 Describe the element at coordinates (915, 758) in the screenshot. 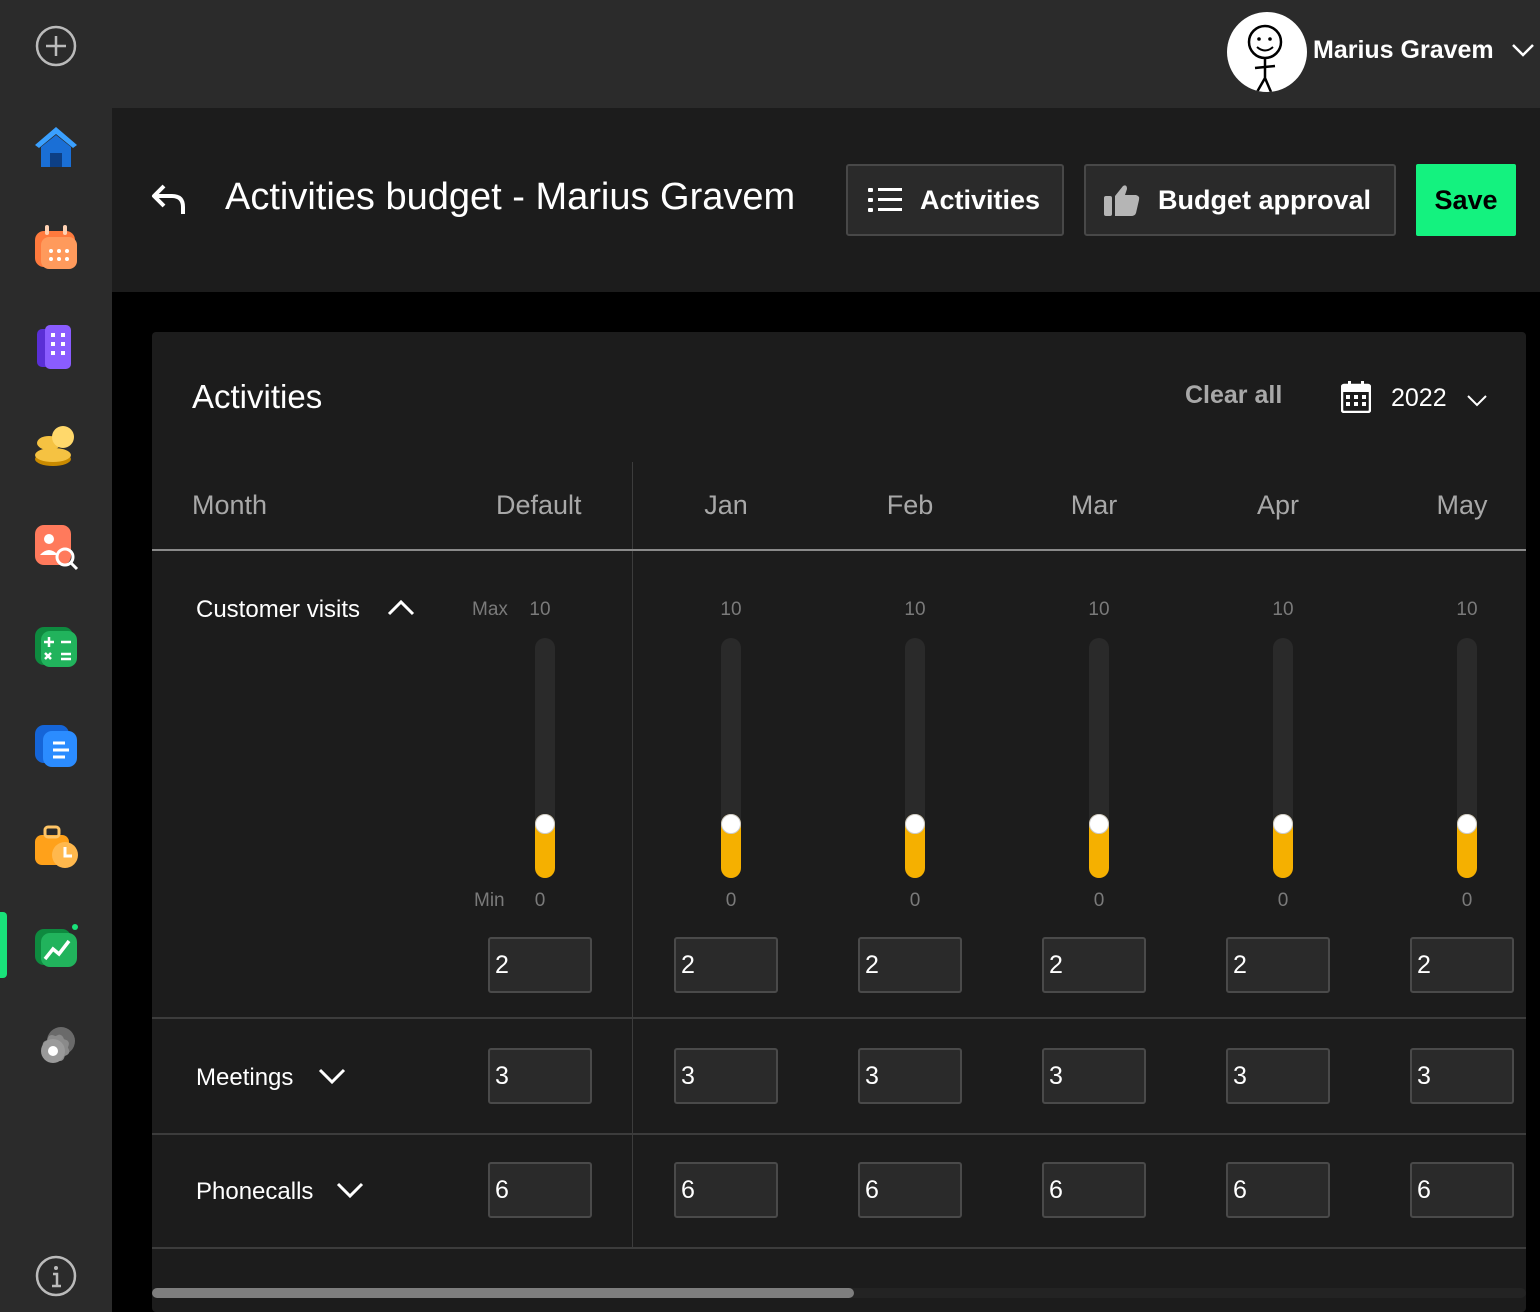

I see `feb-slider` at that location.